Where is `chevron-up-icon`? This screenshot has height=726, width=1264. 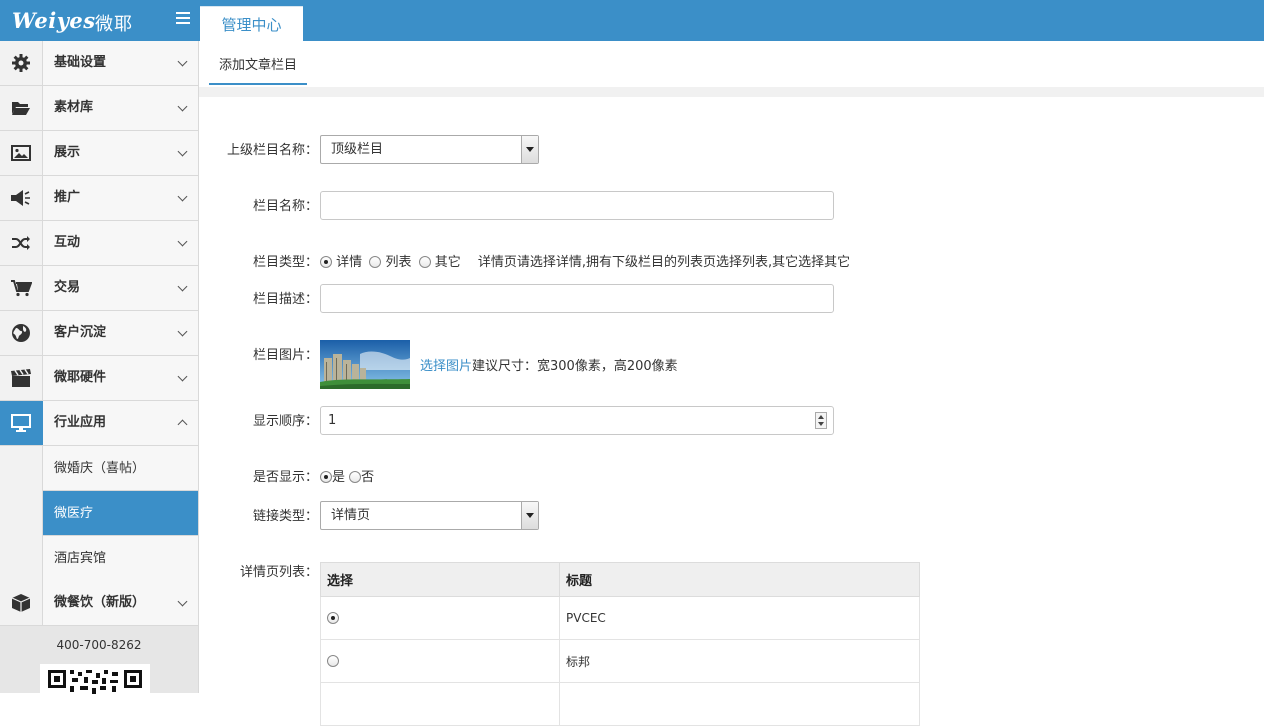
chevron-up-icon is located at coordinates (182, 424).